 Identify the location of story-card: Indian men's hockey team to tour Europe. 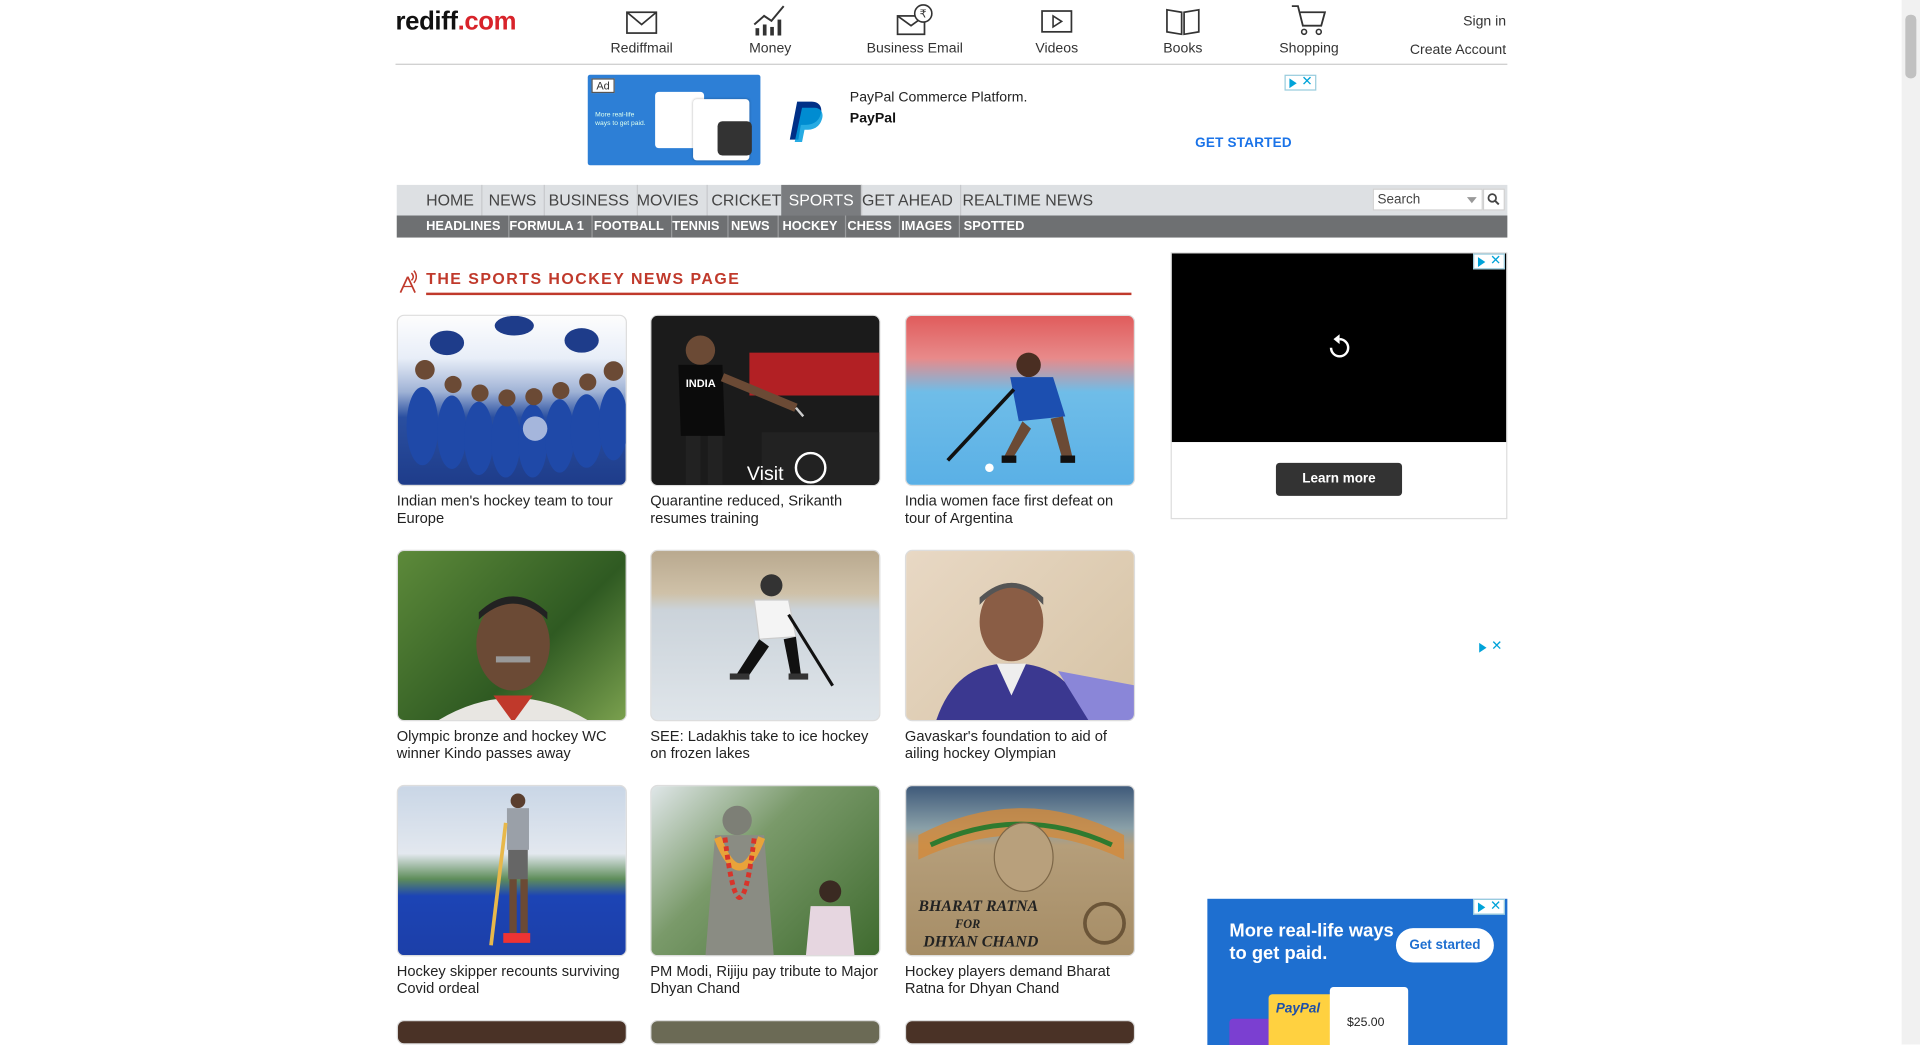
(511, 420).